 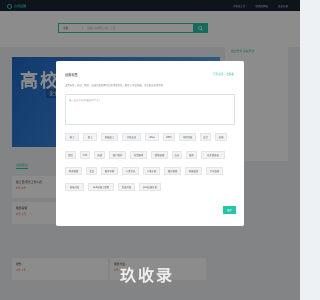 What do you see at coordinates (74, 187) in the screenshot?
I see `tag-option: 前端开发` at bounding box center [74, 187].